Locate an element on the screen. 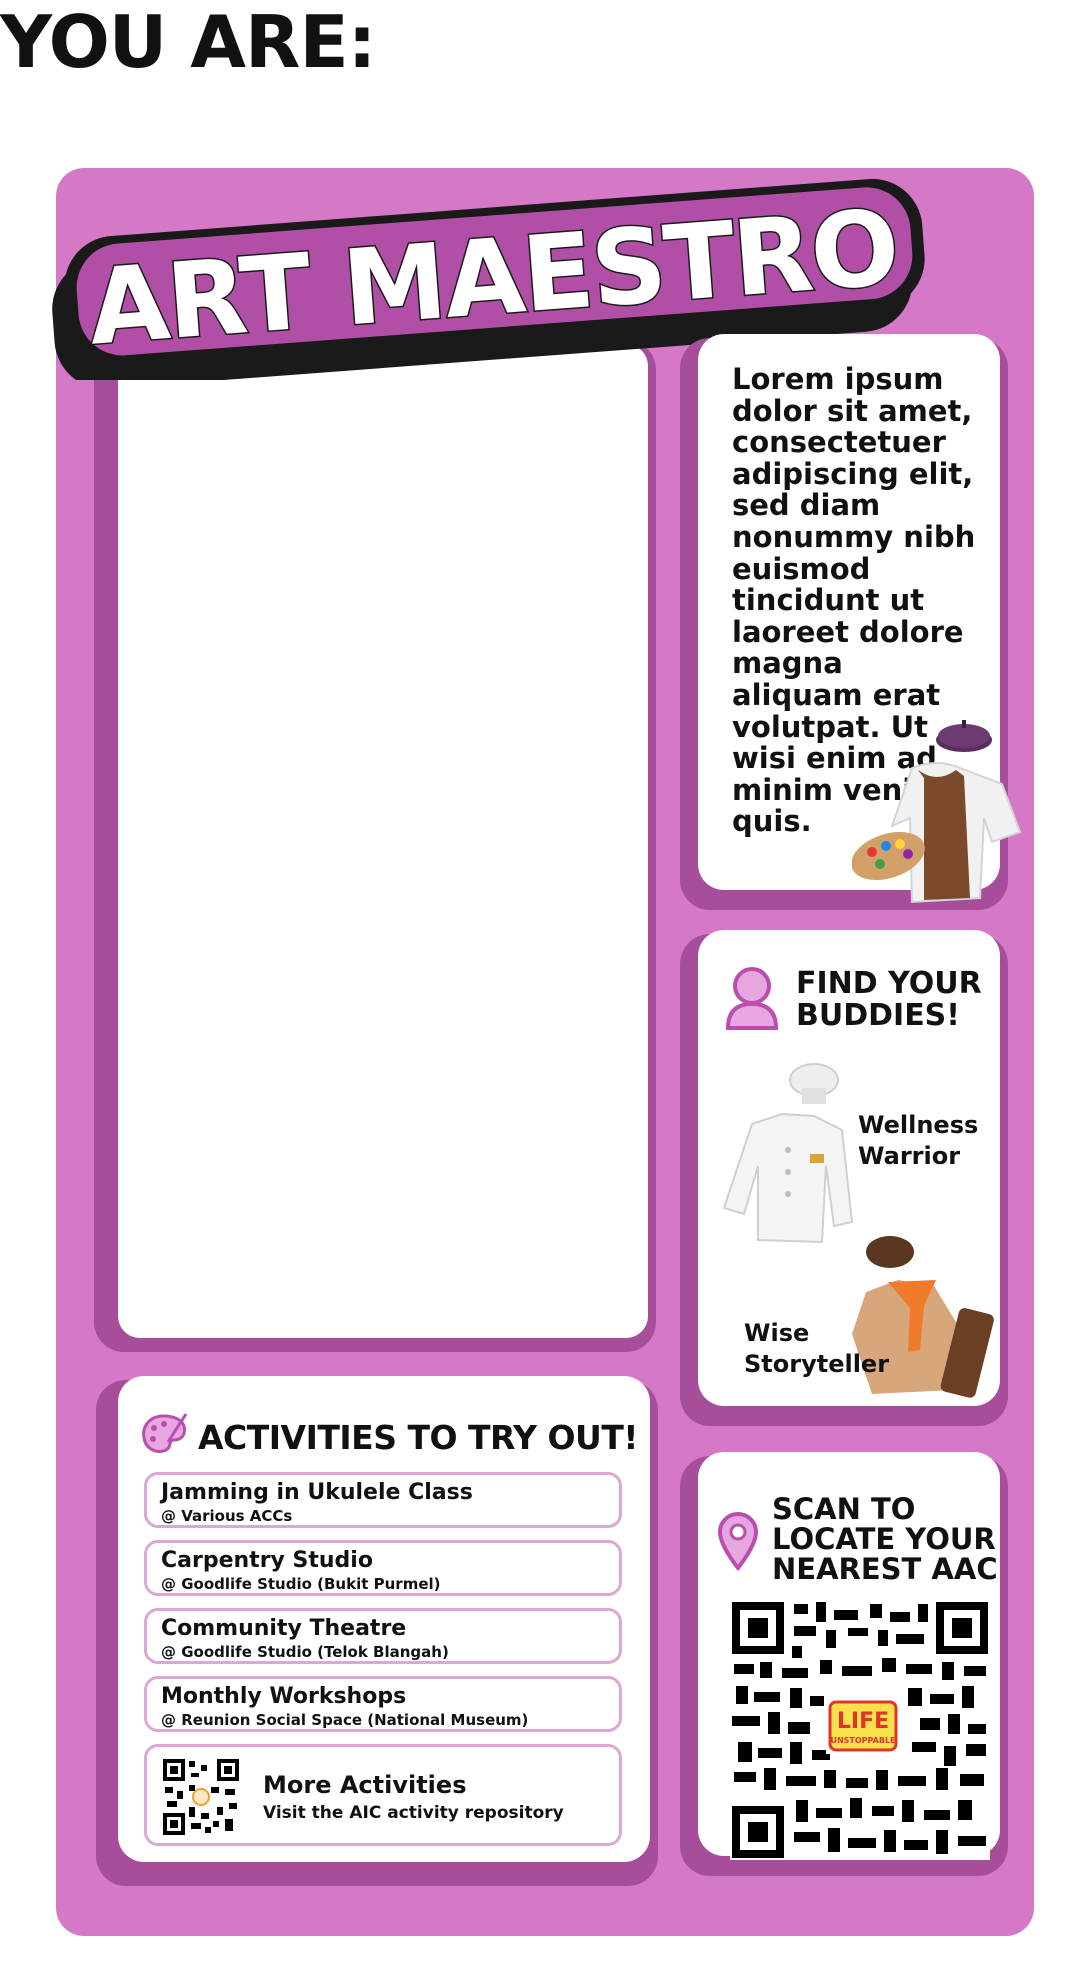 The image size is (1080, 1966). person-icon is located at coordinates (752, 998).